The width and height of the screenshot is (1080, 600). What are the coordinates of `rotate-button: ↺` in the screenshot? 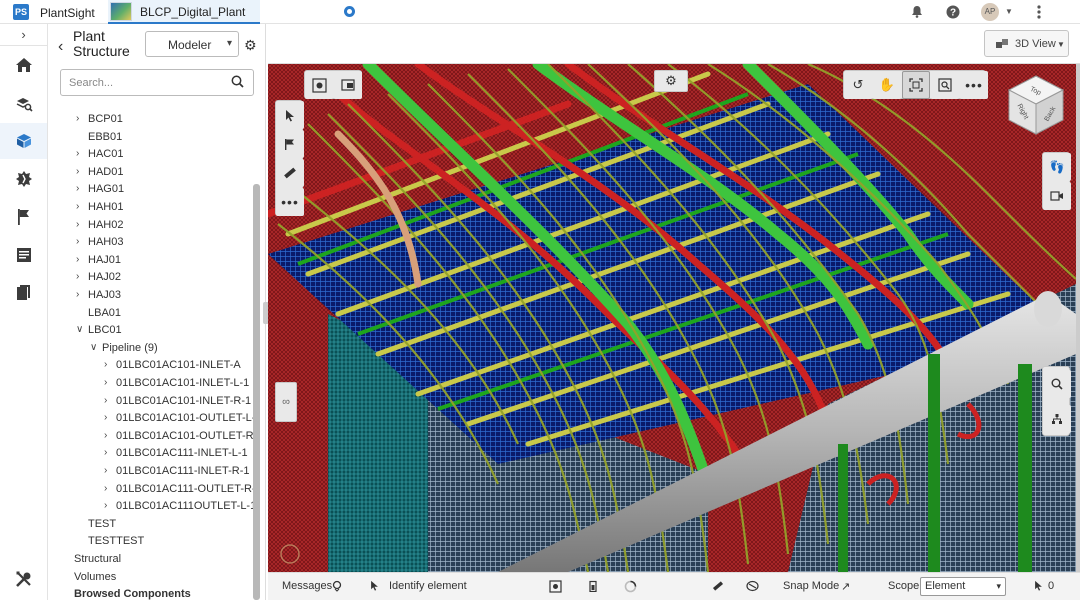 It's located at (858, 85).